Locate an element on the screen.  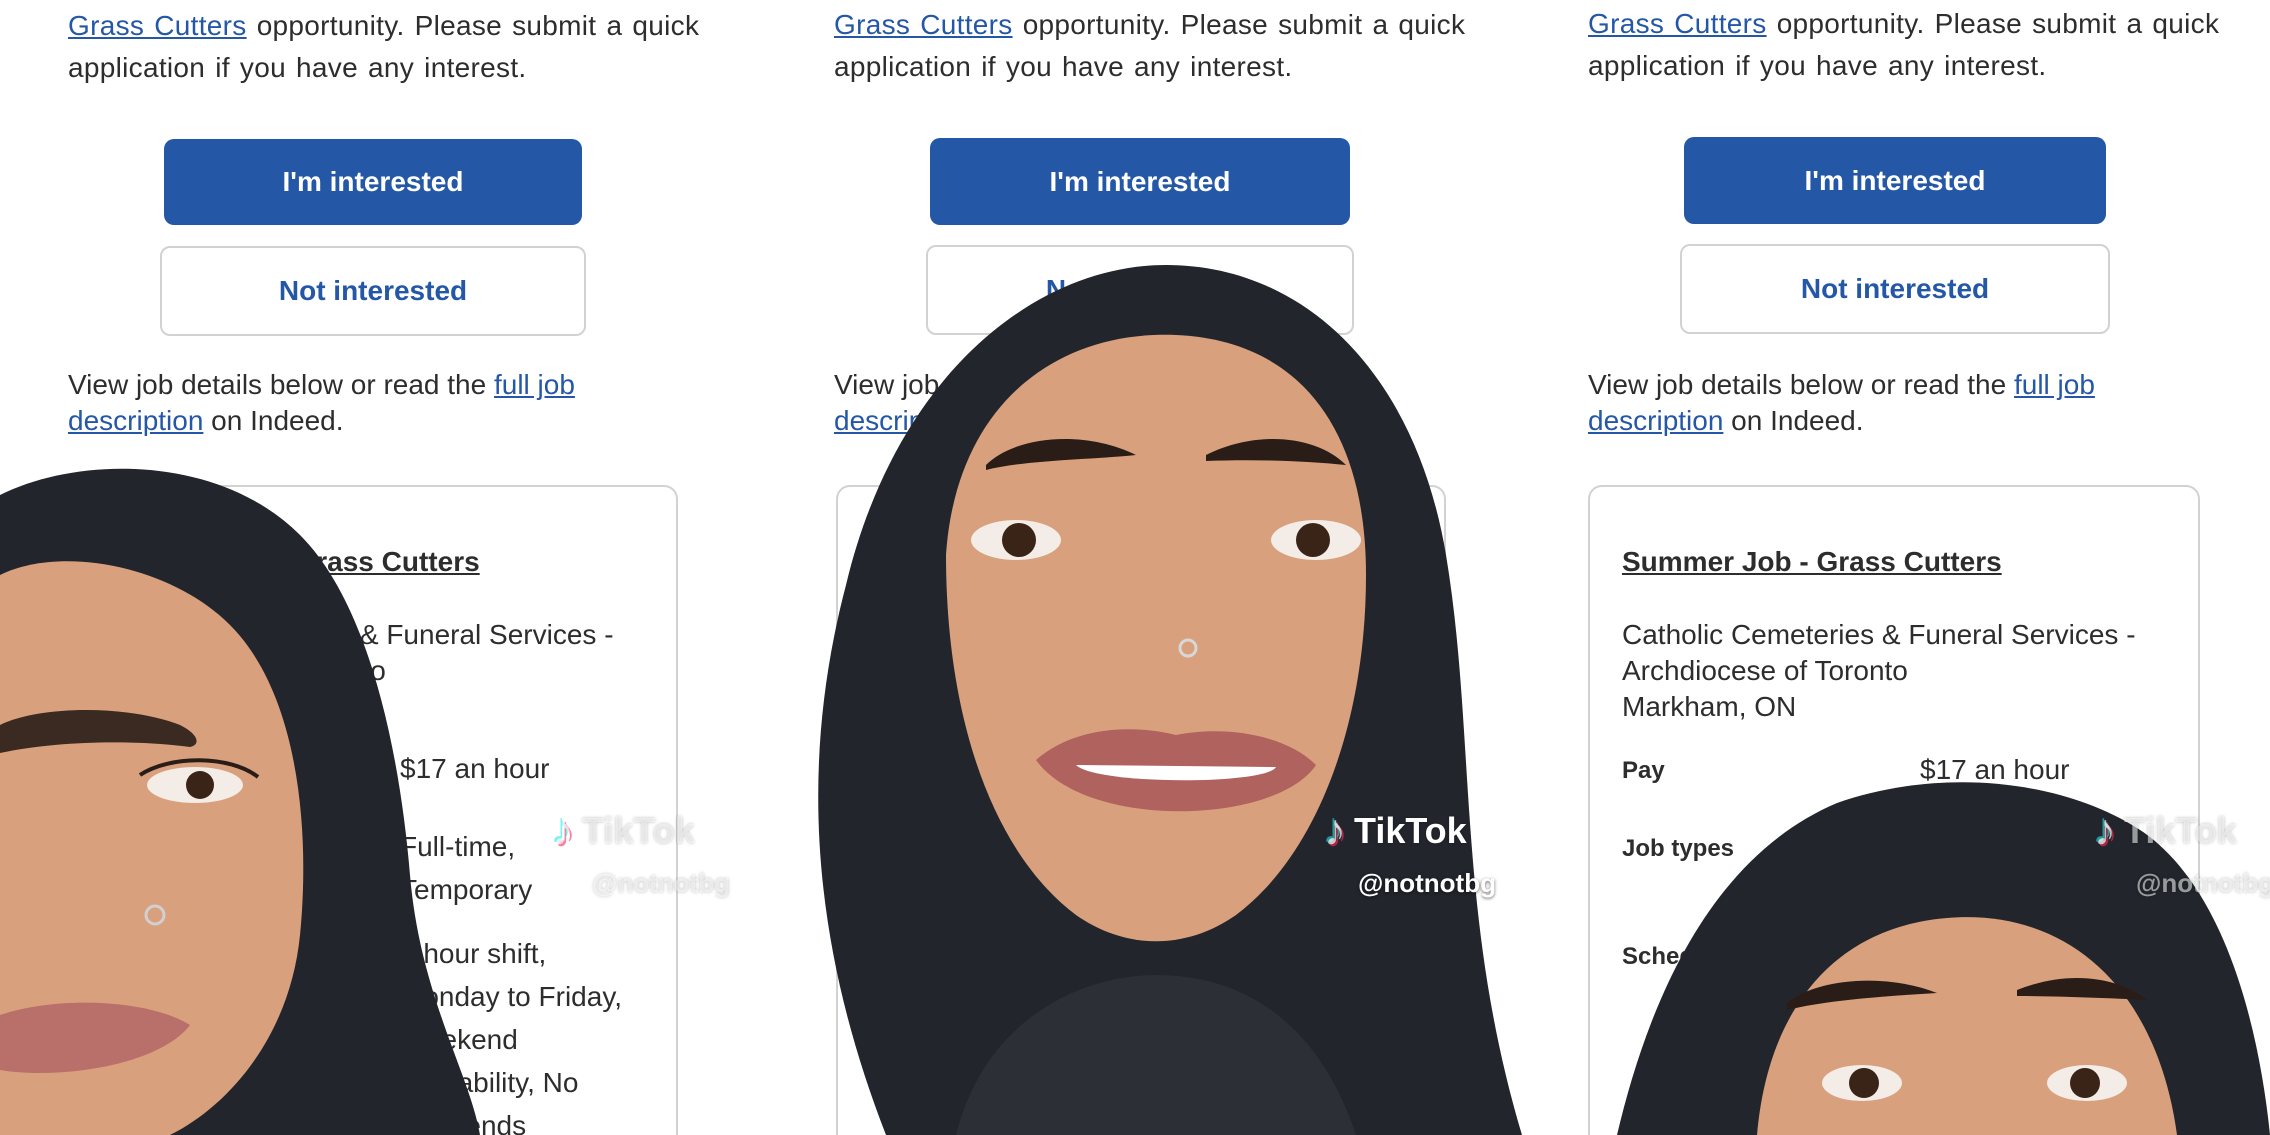
tiktok-watermark-center: ♪ TikTok is located at coordinates (1395, 830).